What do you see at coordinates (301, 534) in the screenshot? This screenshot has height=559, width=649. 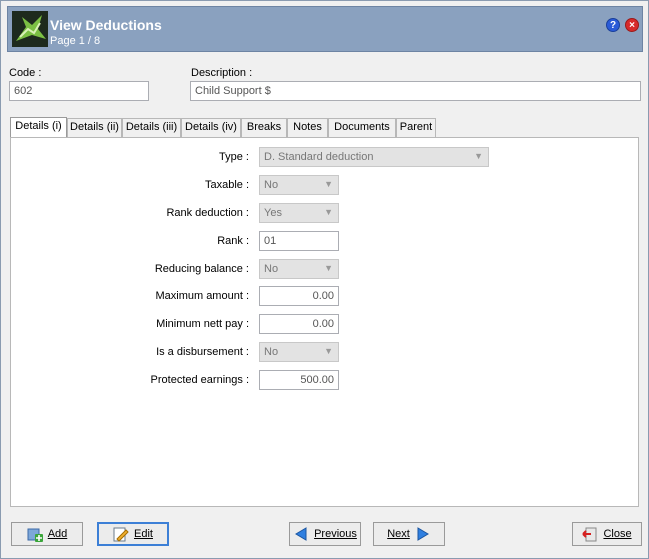 I see `arrow-left-icon` at bounding box center [301, 534].